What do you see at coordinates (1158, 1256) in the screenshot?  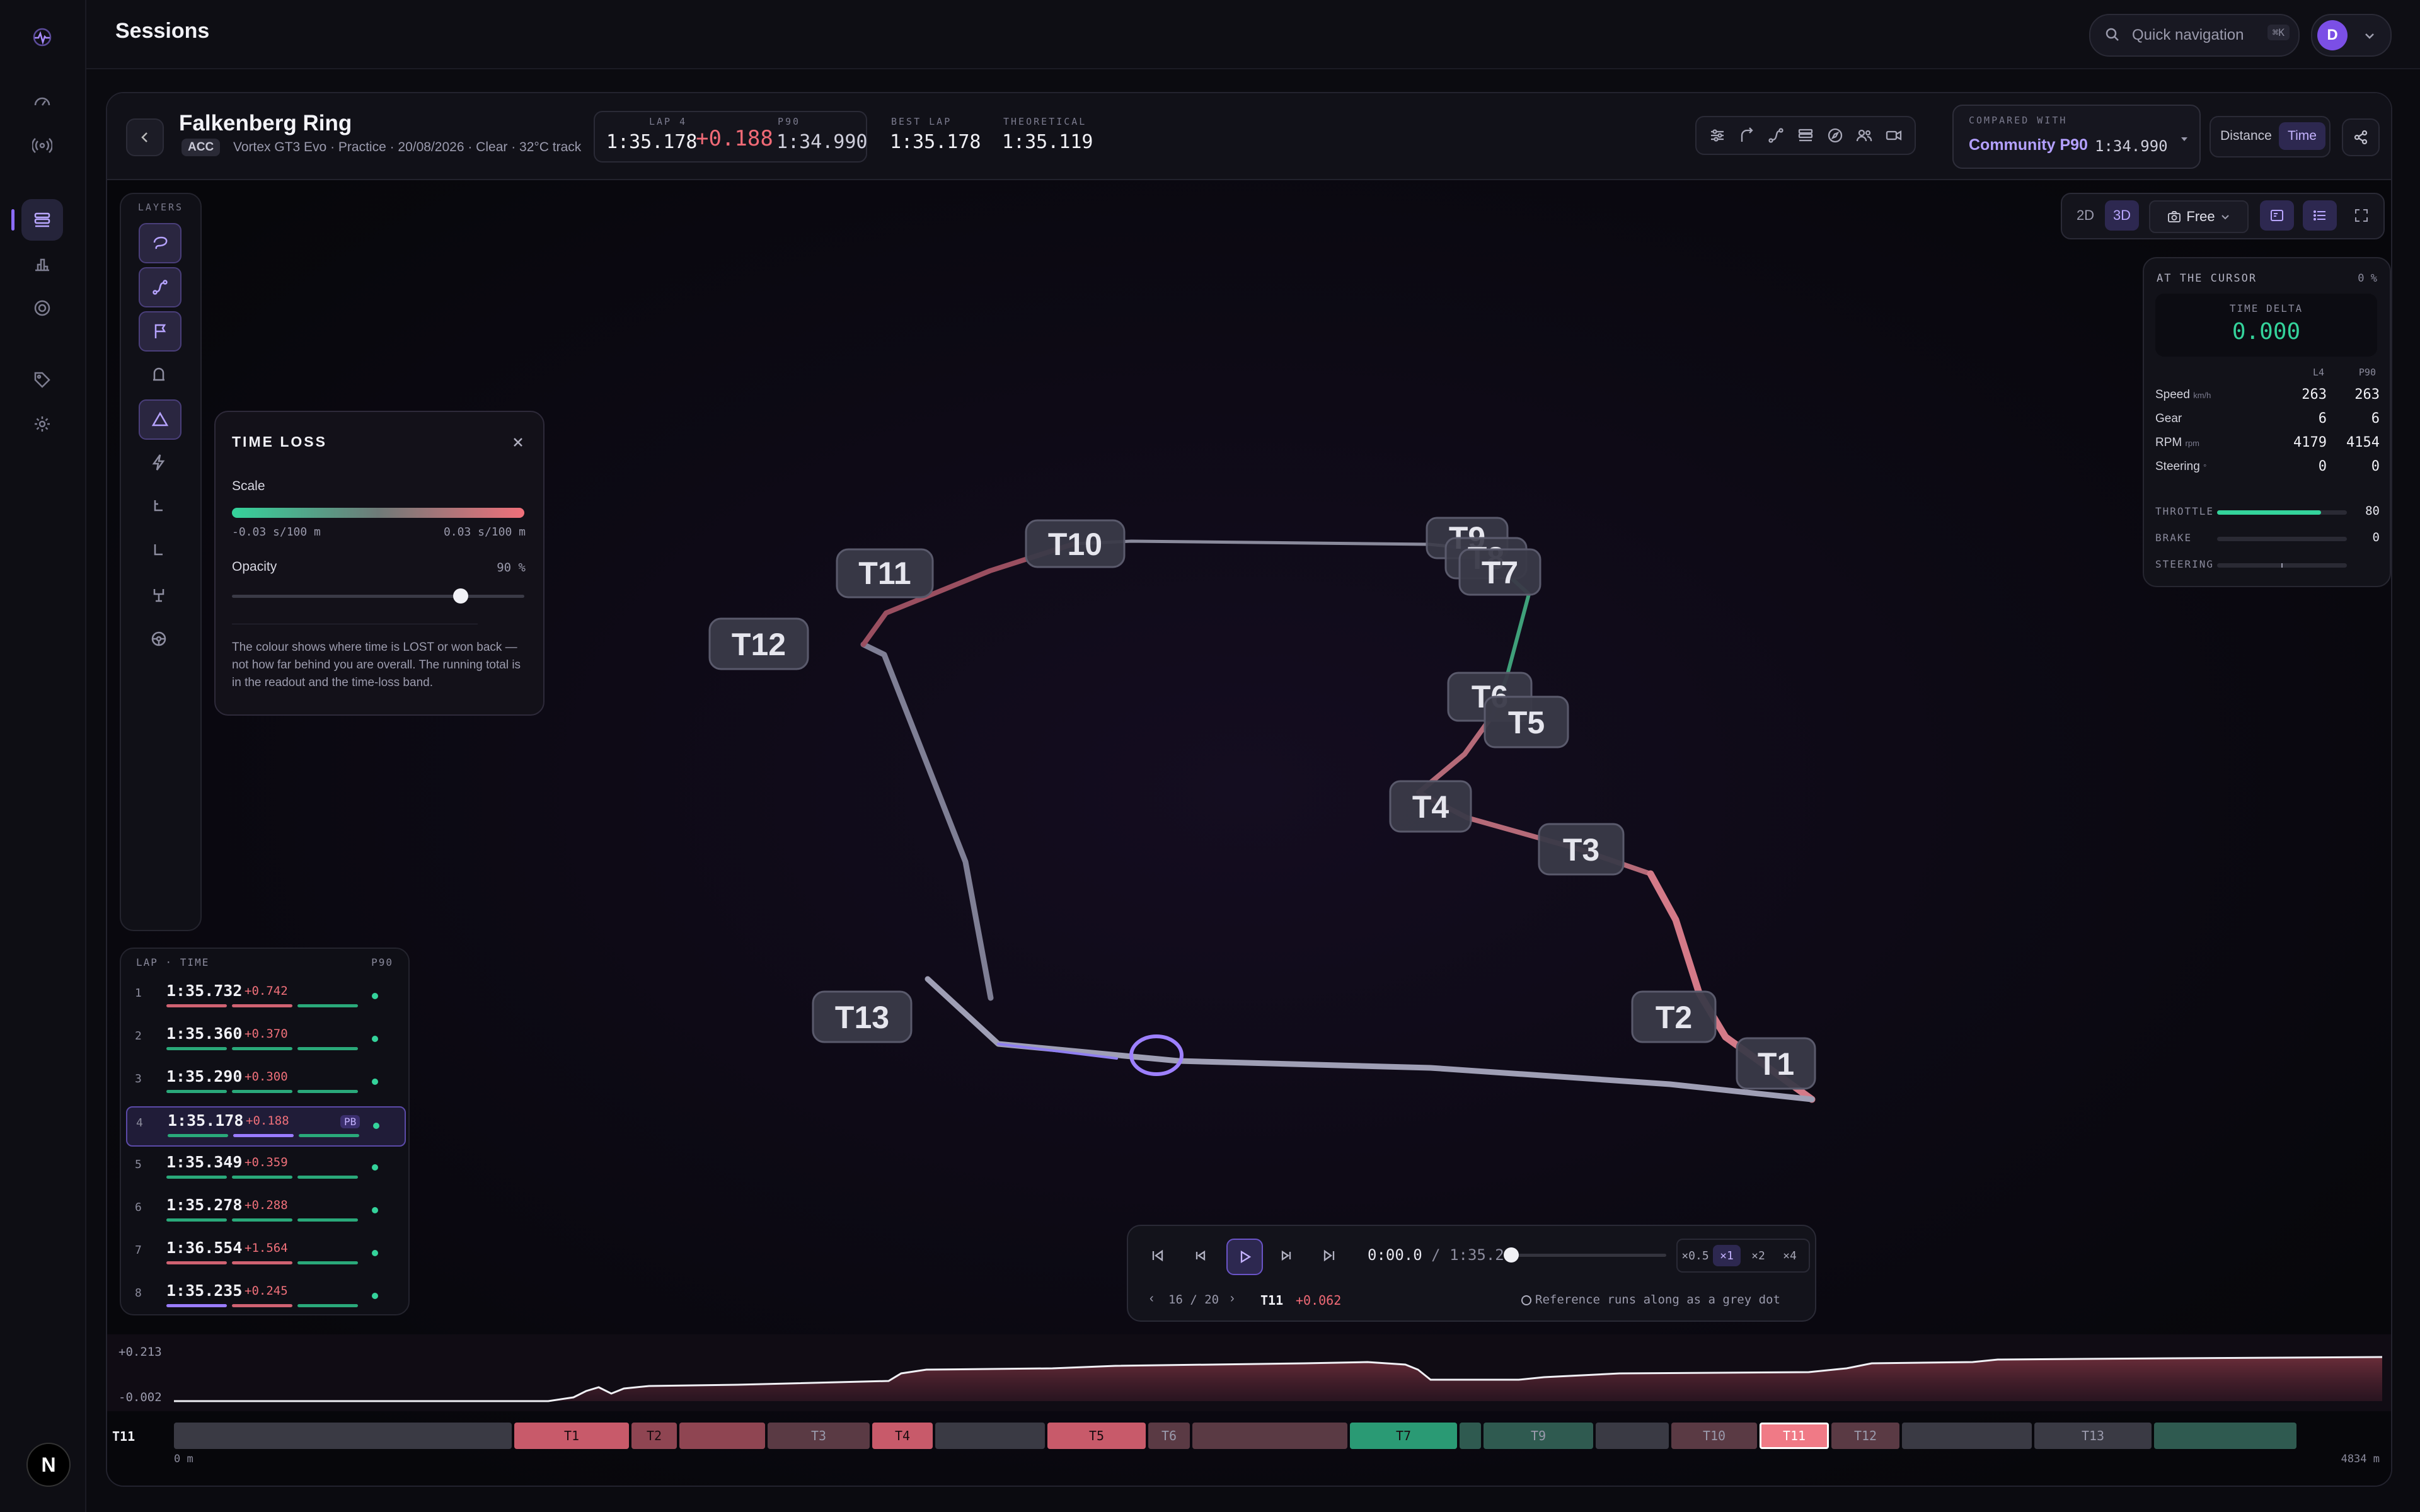 I see `skip-to-start-button` at bounding box center [1158, 1256].